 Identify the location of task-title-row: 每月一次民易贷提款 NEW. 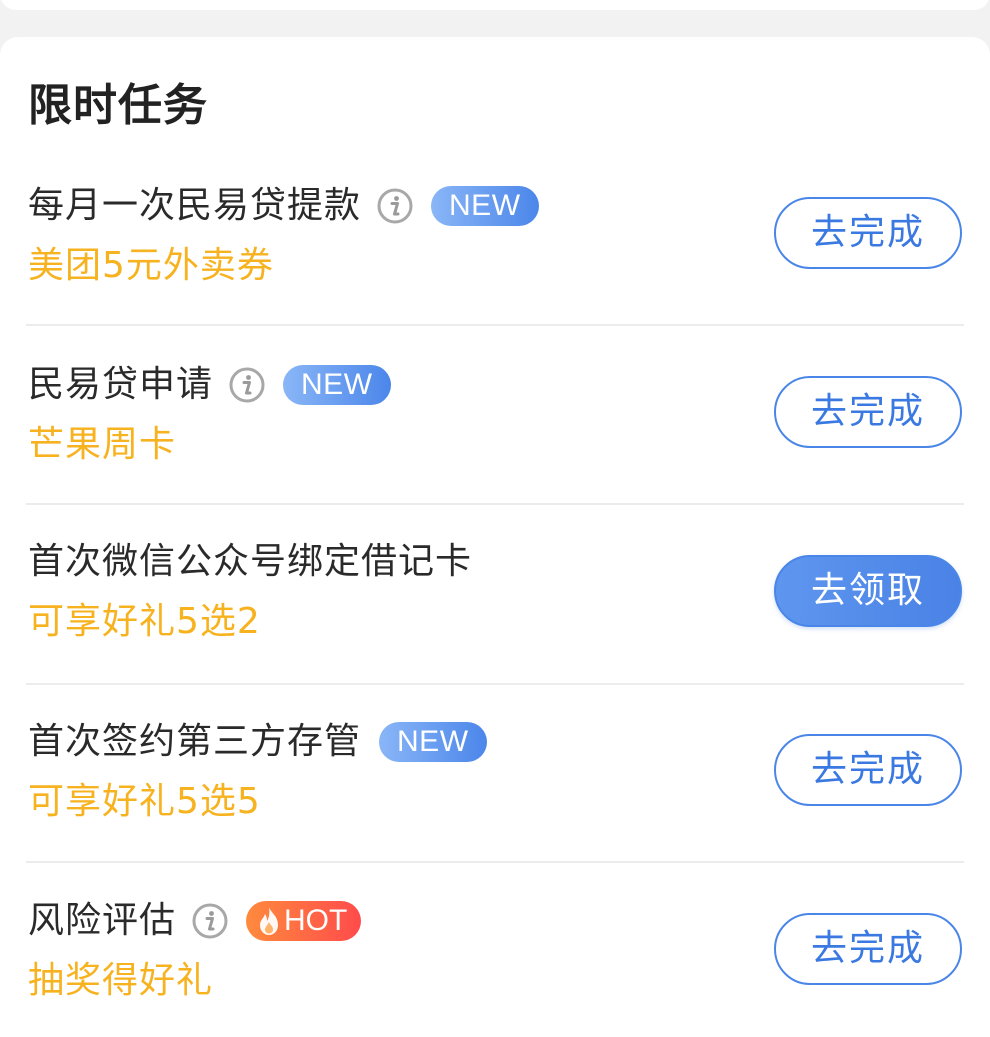
(283, 206).